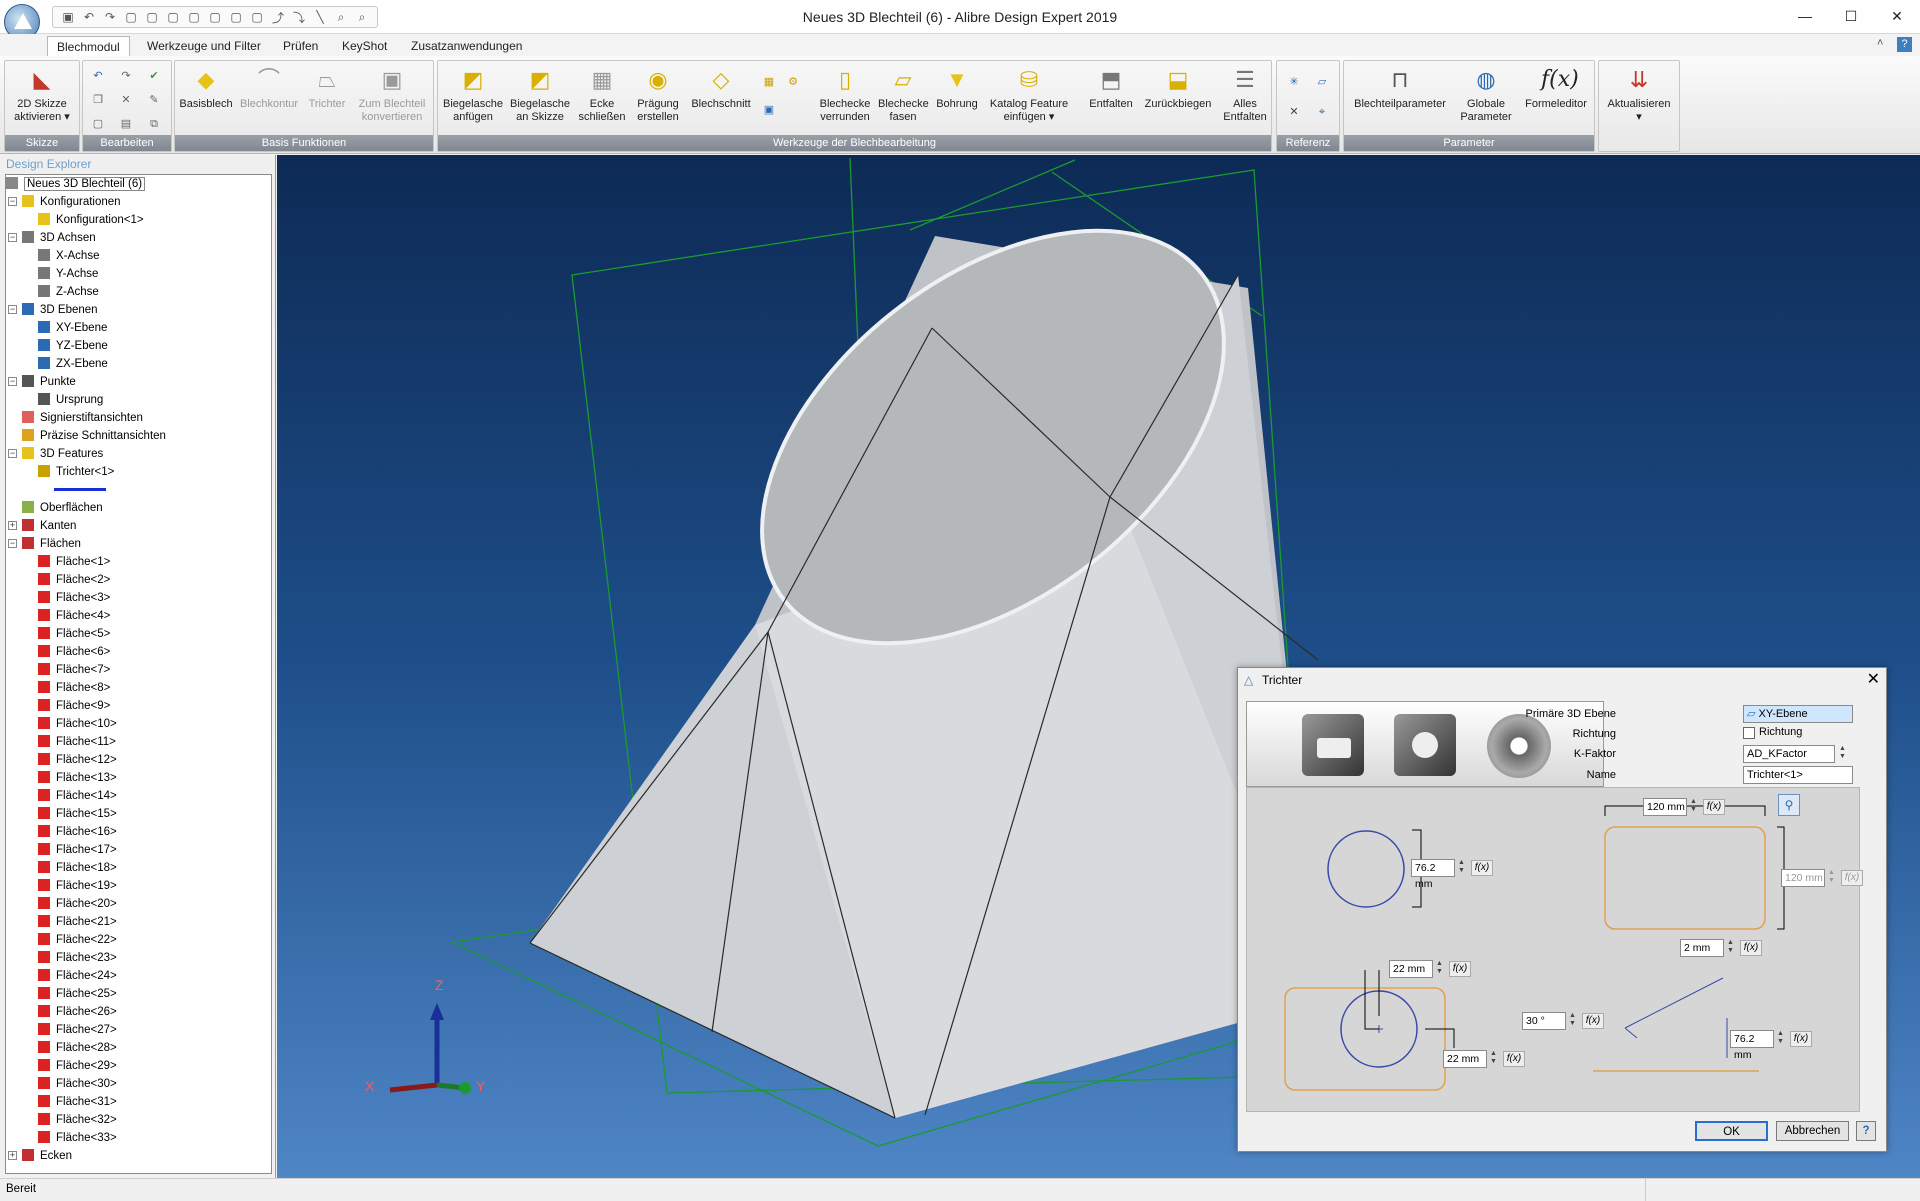  What do you see at coordinates (68, 256) in the screenshot?
I see `tree-node: X-Achse` at bounding box center [68, 256].